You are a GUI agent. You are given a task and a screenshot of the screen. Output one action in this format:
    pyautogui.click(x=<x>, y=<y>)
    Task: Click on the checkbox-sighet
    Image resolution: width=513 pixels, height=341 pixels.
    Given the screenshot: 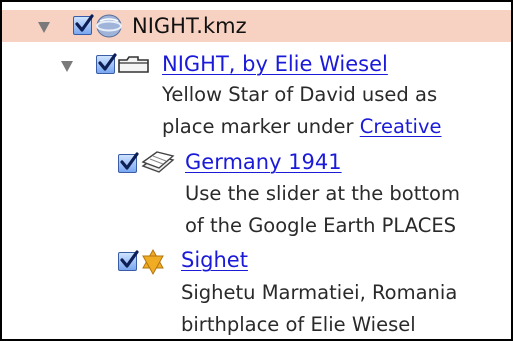 What is the action you would take?
    pyautogui.click(x=128, y=260)
    